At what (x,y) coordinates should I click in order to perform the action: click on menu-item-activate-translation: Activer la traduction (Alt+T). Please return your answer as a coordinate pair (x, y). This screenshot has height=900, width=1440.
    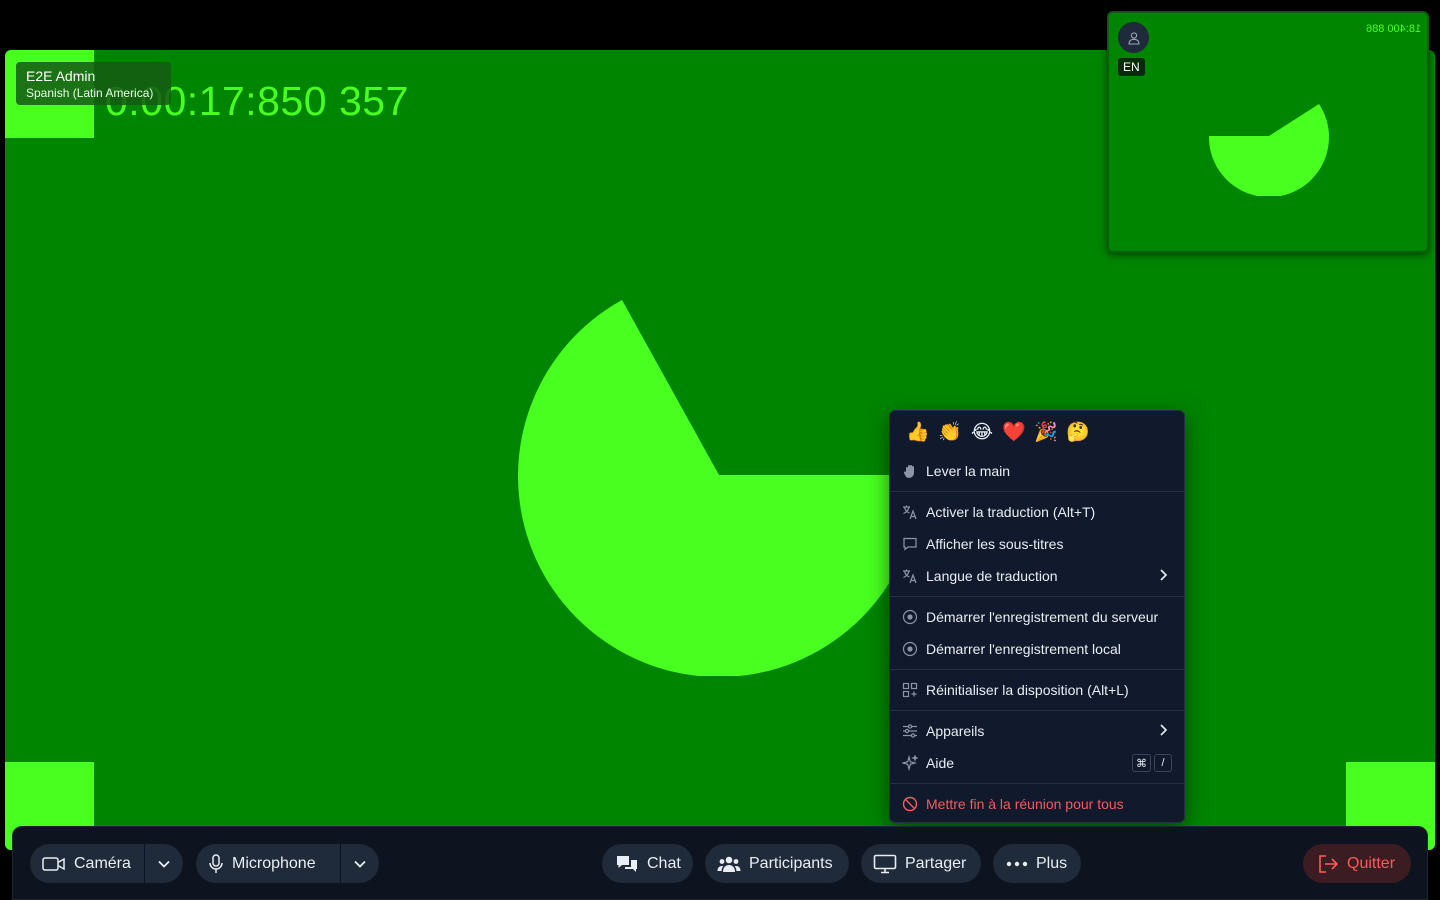
    Looking at the image, I should click on (1037, 512).